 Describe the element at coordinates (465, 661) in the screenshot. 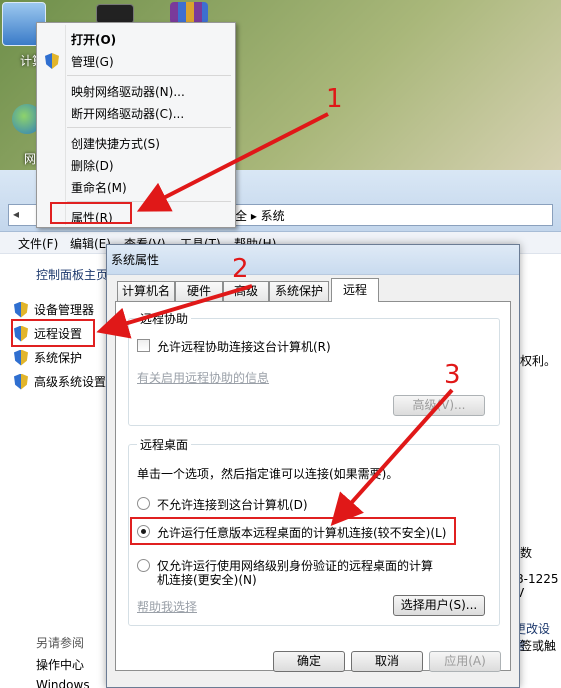

I see `apply-button: 应用(A)` at that location.